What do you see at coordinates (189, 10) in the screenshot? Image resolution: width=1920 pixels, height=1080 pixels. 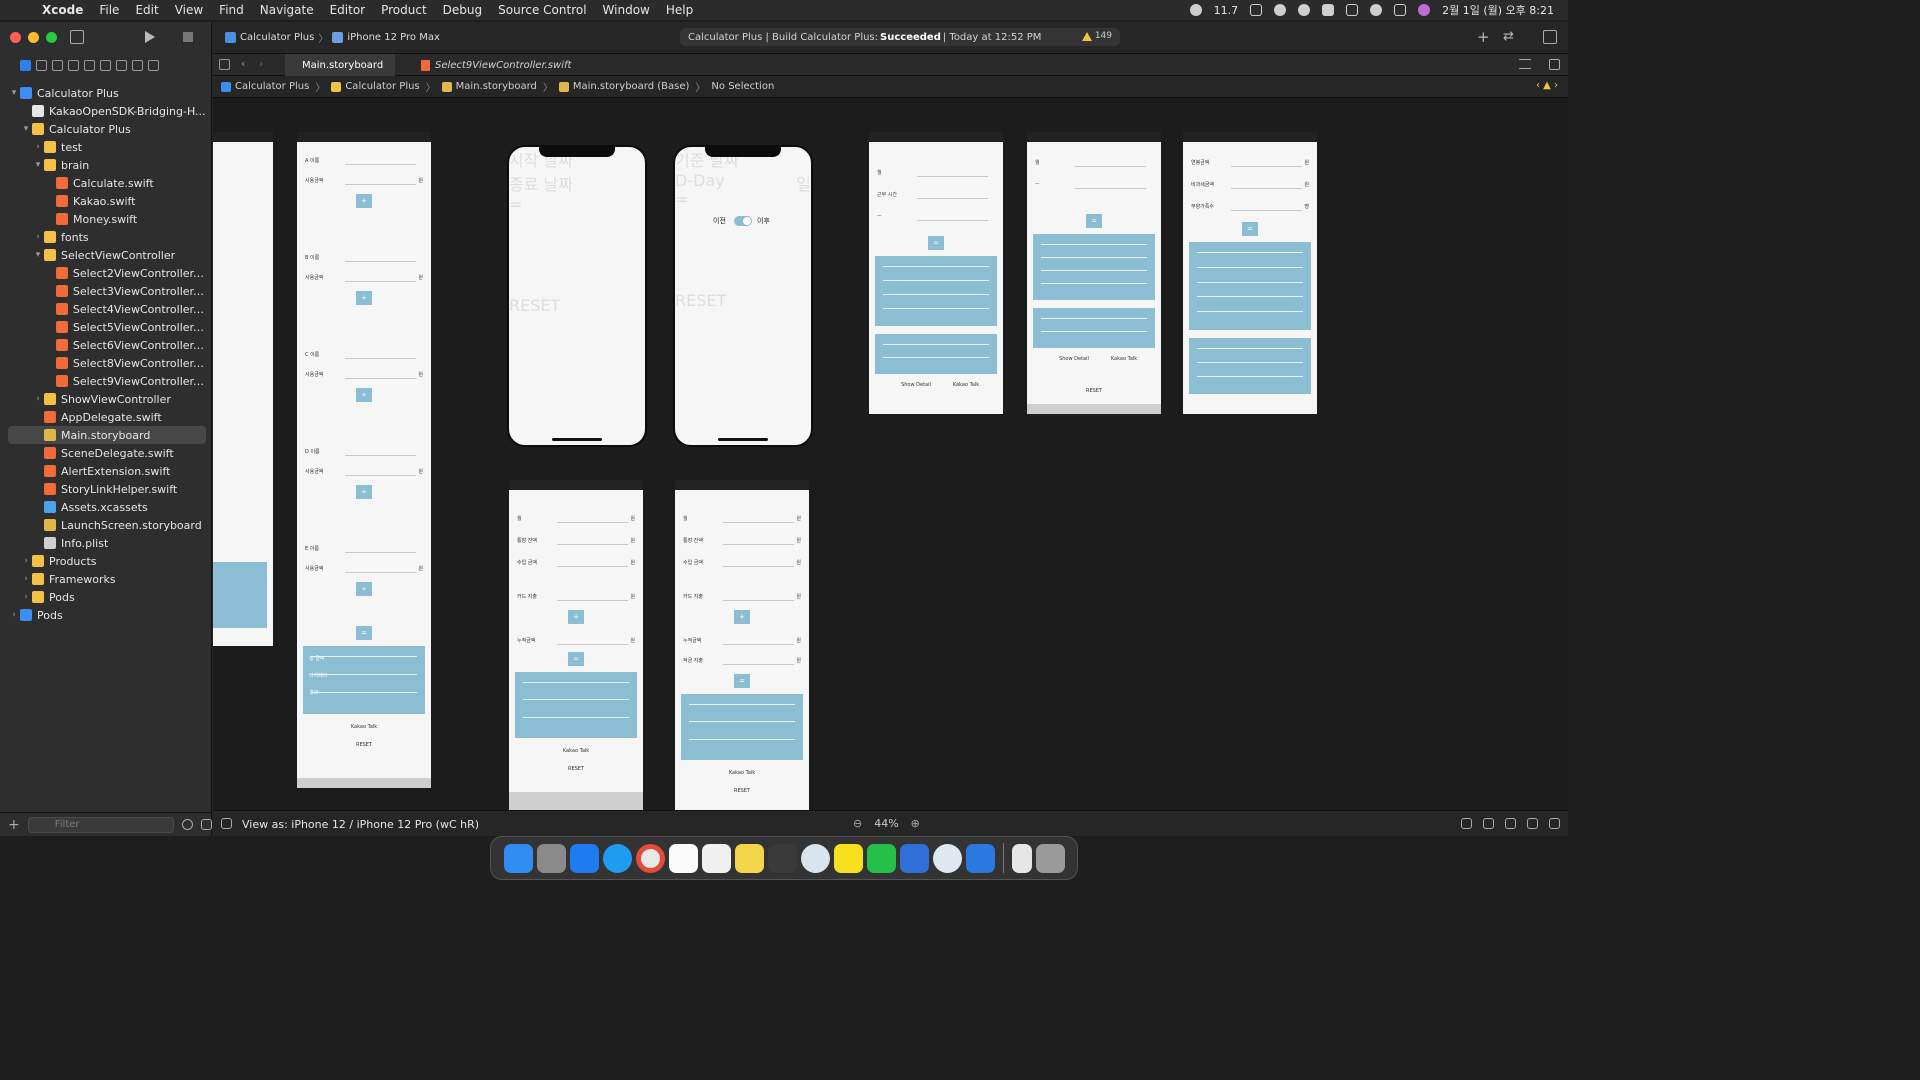 I see `menu-view: View` at bounding box center [189, 10].